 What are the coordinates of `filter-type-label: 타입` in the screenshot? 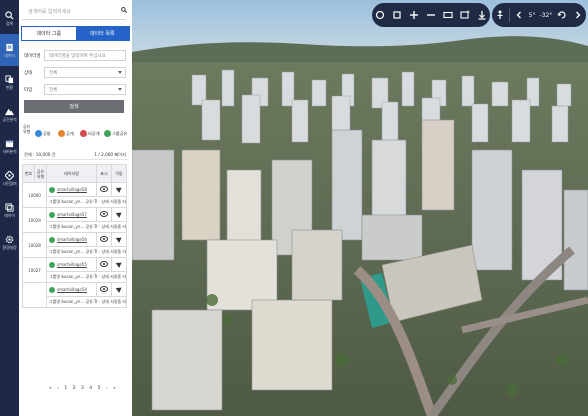 It's located at (28, 90).